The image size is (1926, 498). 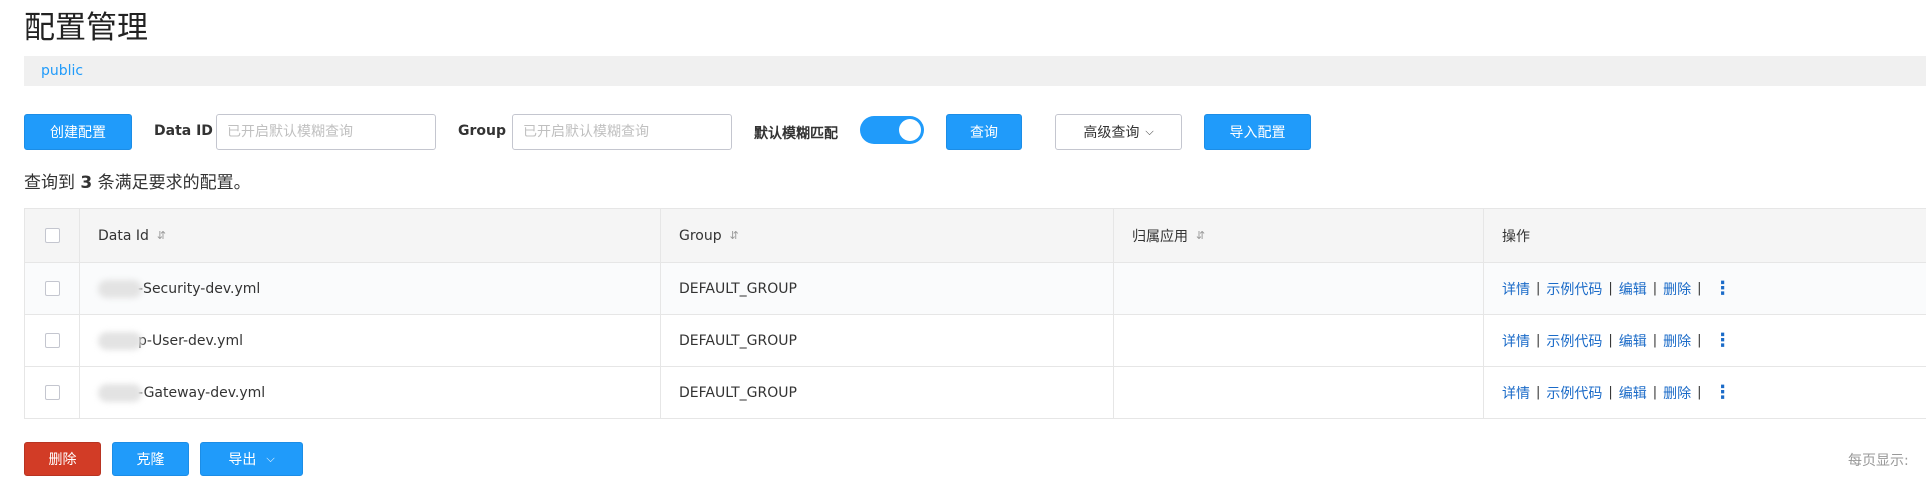 What do you see at coordinates (62, 71) in the screenshot?
I see `namespace-public-link: public` at bounding box center [62, 71].